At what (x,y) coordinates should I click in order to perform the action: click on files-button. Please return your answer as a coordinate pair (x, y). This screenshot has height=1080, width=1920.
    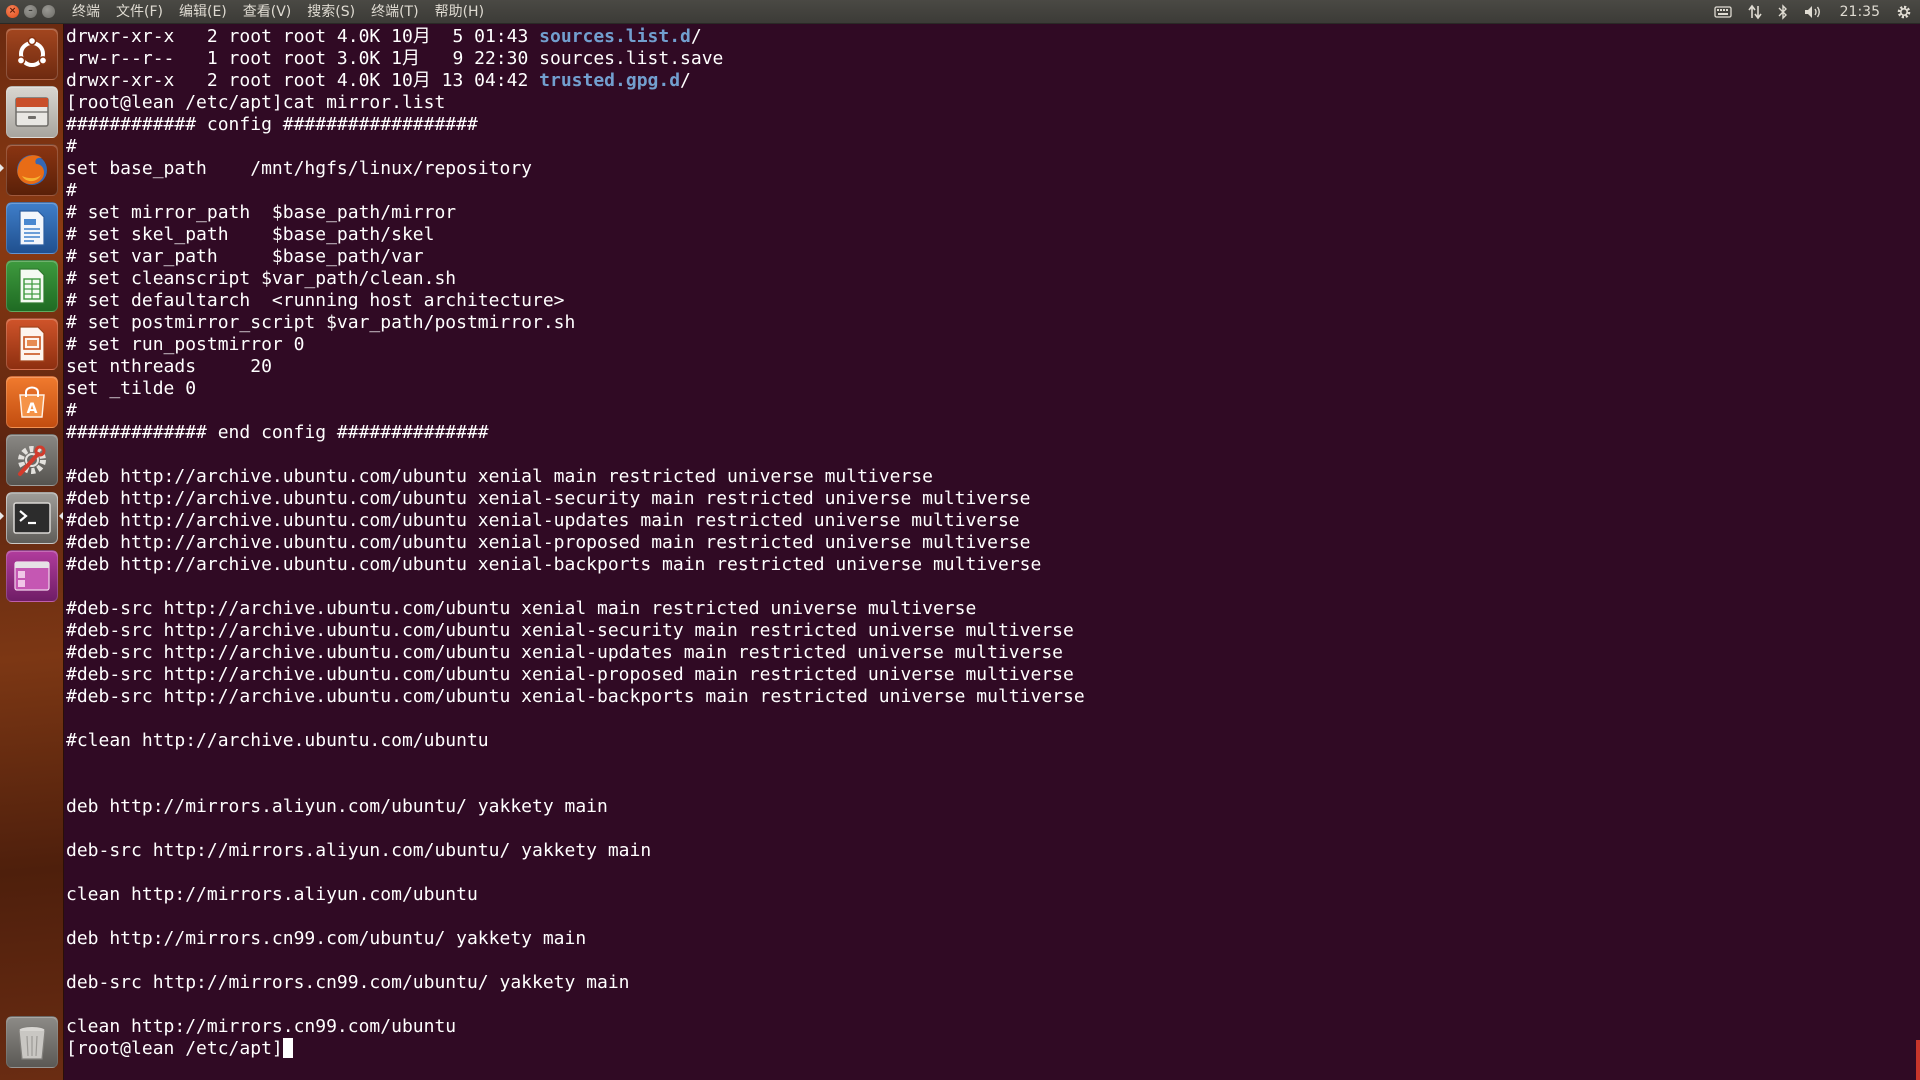
    Looking at the image, I should click on (32, 112).